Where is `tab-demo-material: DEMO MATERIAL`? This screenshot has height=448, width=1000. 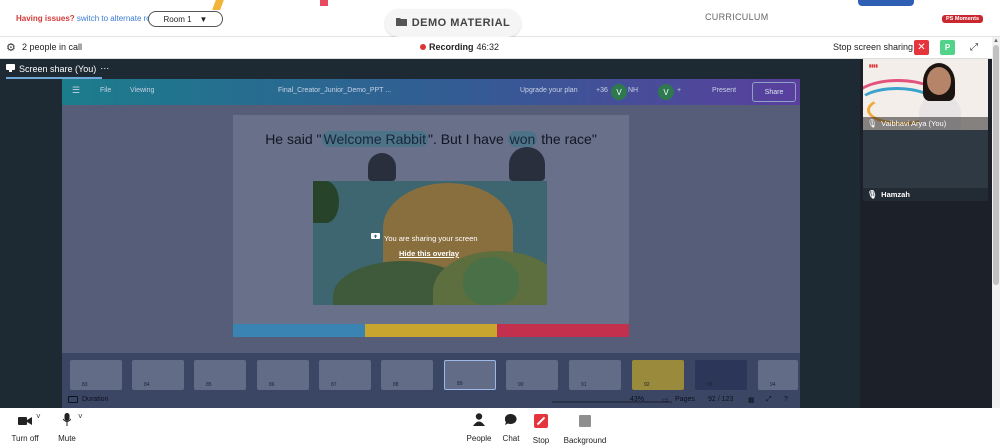 tab-demo-material: DEMO MATERIAL is located at coordinates (453, 23).